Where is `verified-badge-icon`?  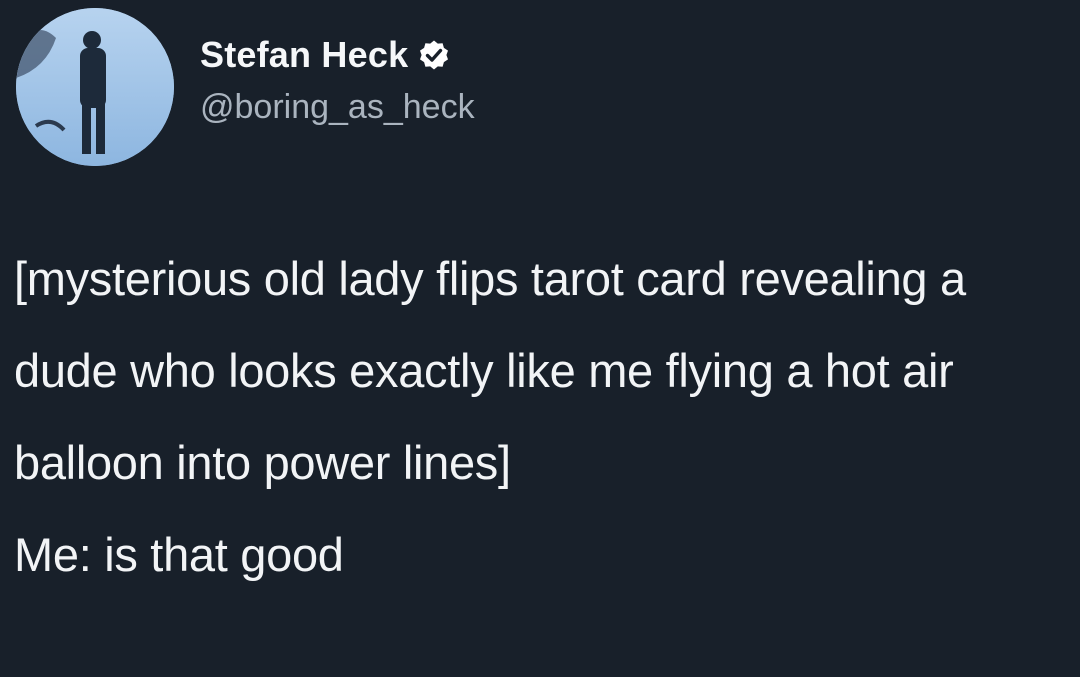
verified-badge-icon is located at coordinates (434, 55).